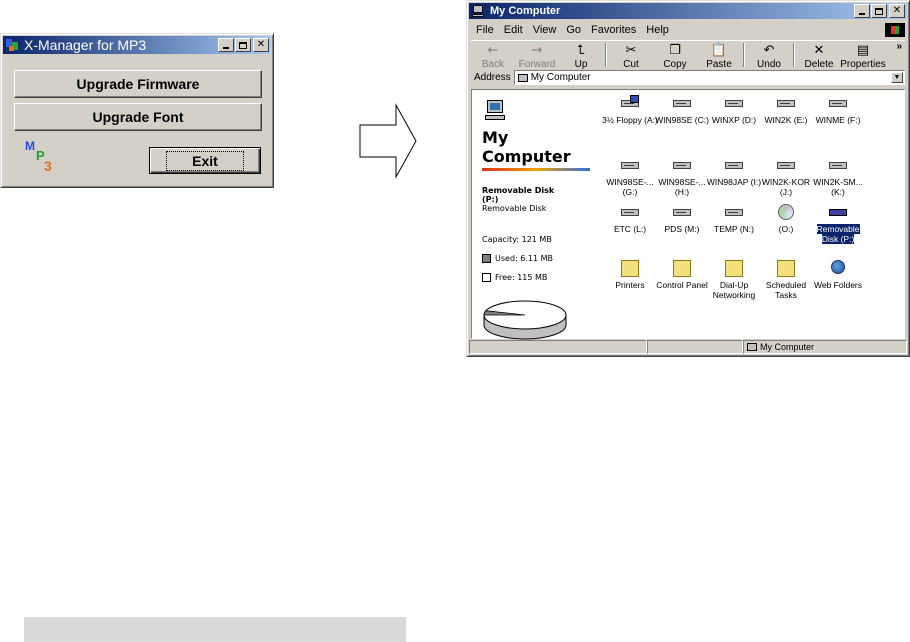 This screenshot has height=642, width=910. I want to click on drive-item-3-floppy-a: 3½ Floppy (A:), so click(630, 110).